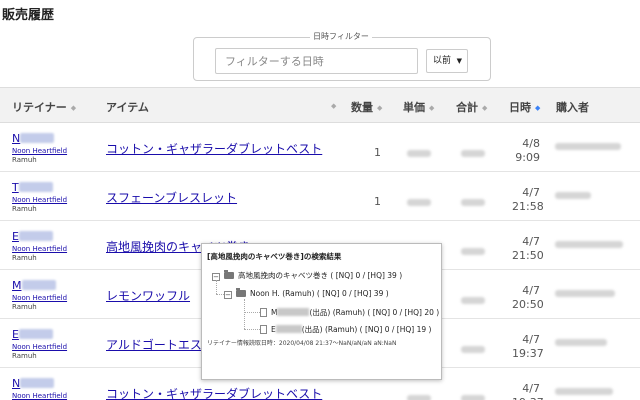 Image resolution: width=640 pixels, height=400 pixels. Describe the element at coordinates (345, 329) in the screenshot. I see `tree-leaf: E (出品) (Ramuh) ( [NQ] 0 / [HQ] 19 )` at that location.